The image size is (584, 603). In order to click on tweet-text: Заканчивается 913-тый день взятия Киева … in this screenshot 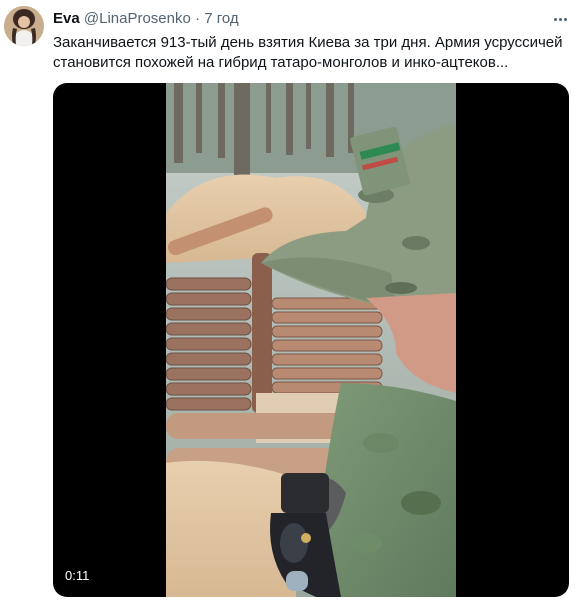, I will do `click(308, 52)`.